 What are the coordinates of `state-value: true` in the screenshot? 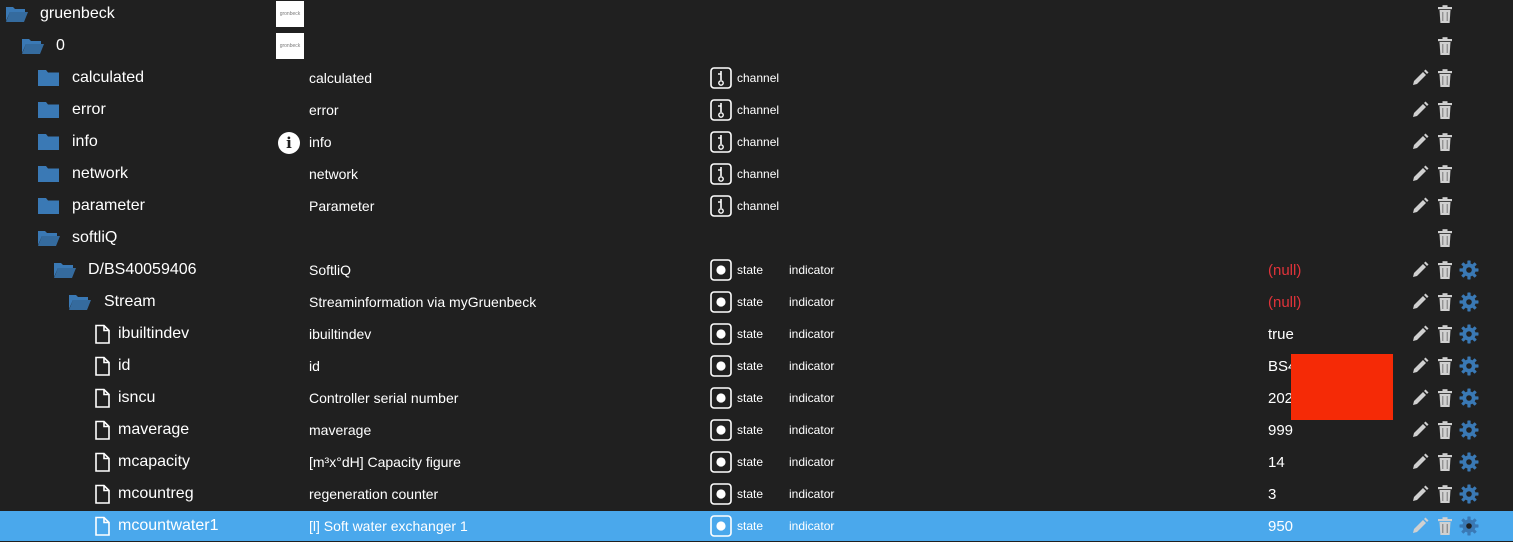 It's located at (1281, 334).